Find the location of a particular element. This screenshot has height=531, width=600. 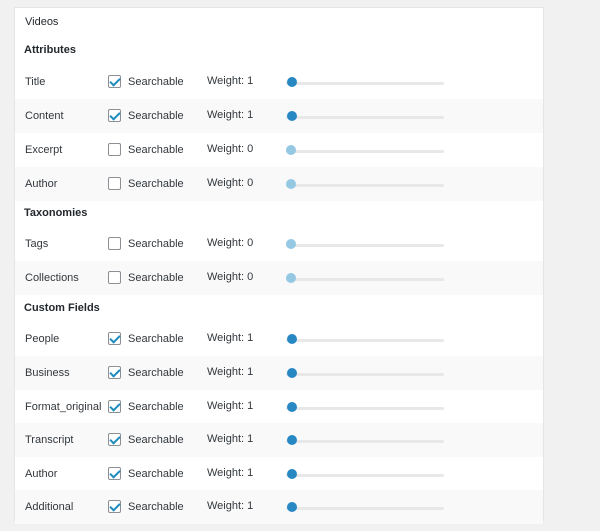

field-label: Format_original is located at coordinates (63, 407).